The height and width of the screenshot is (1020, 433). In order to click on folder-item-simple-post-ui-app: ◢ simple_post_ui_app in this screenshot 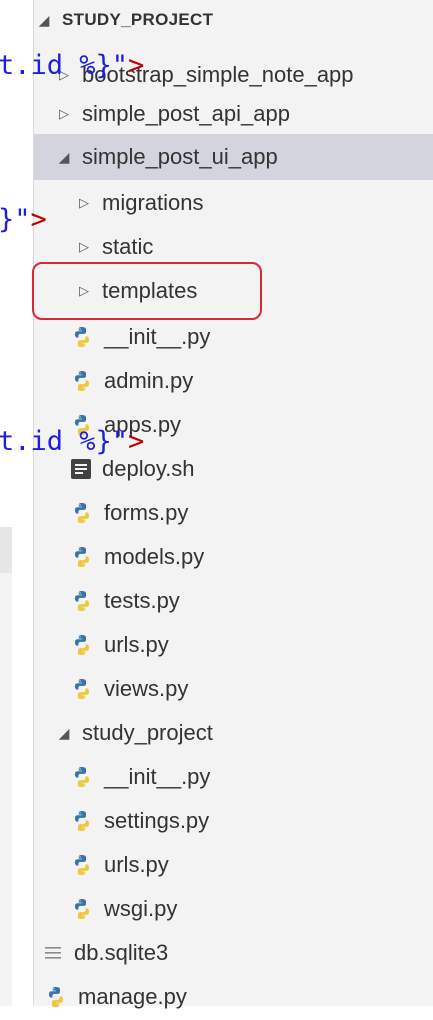, I will do `click(233, 157)`.